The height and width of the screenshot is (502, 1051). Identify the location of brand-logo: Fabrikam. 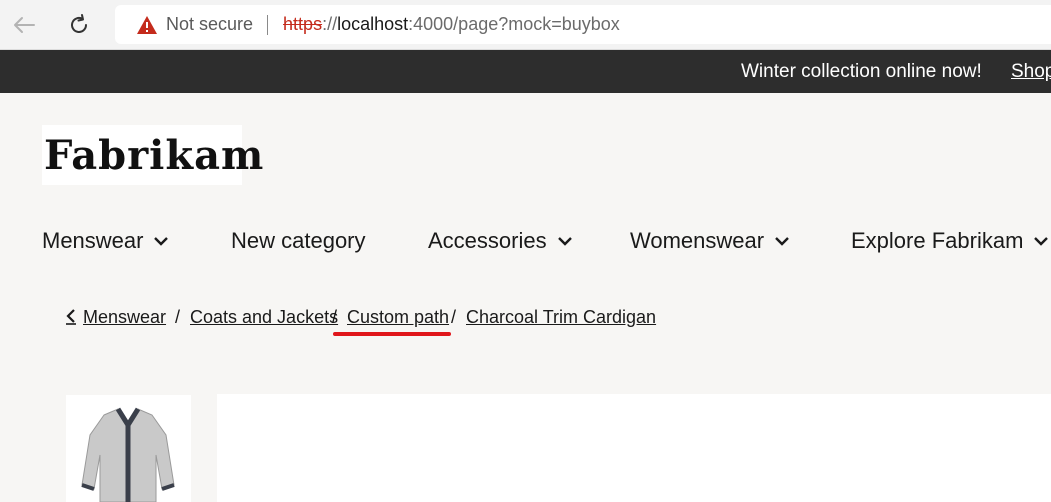
(152, 155).